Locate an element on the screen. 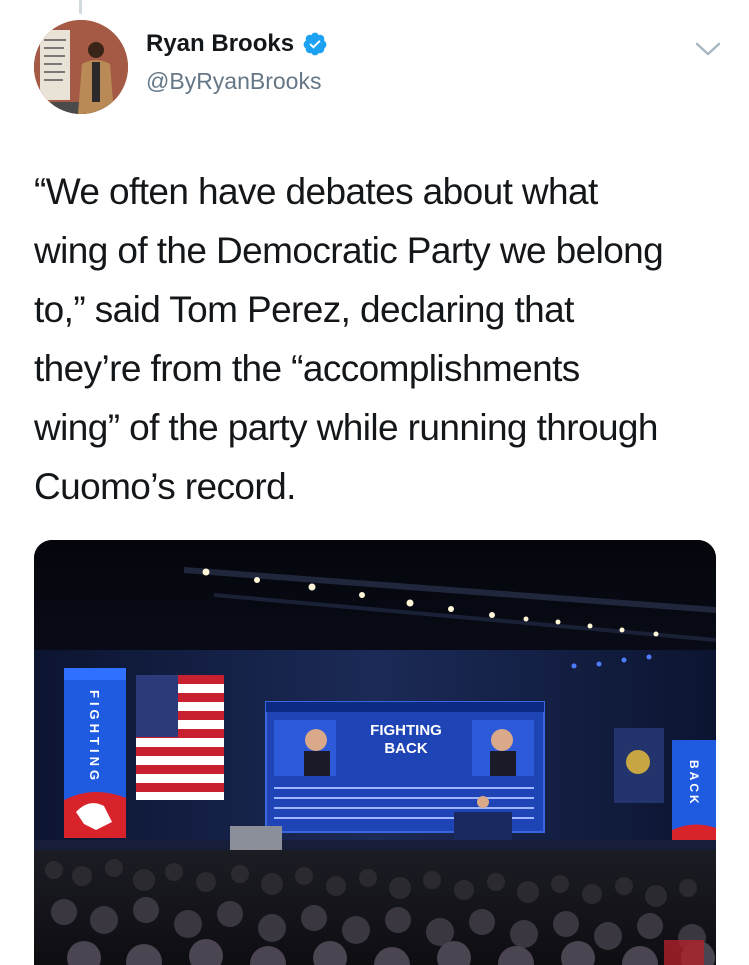  author-handle: @ByRyanBrooks is located at coordinates (233, 81).